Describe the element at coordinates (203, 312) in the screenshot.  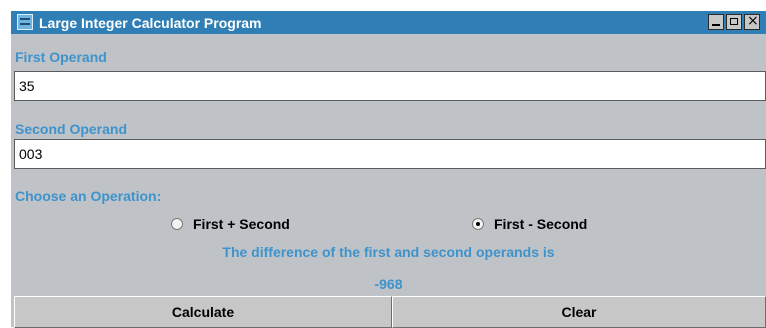
I see `calculate-button: Calculate` at that location.